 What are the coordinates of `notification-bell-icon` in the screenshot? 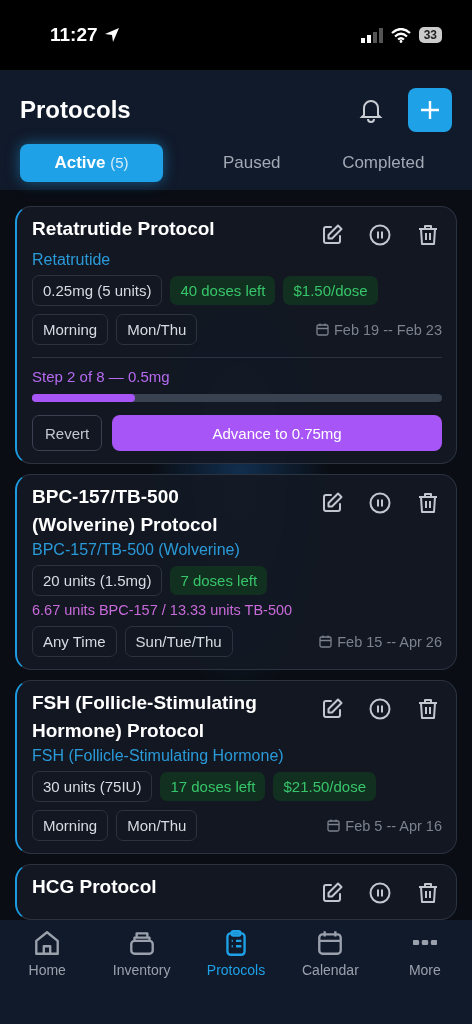 It's located at (371, 110).